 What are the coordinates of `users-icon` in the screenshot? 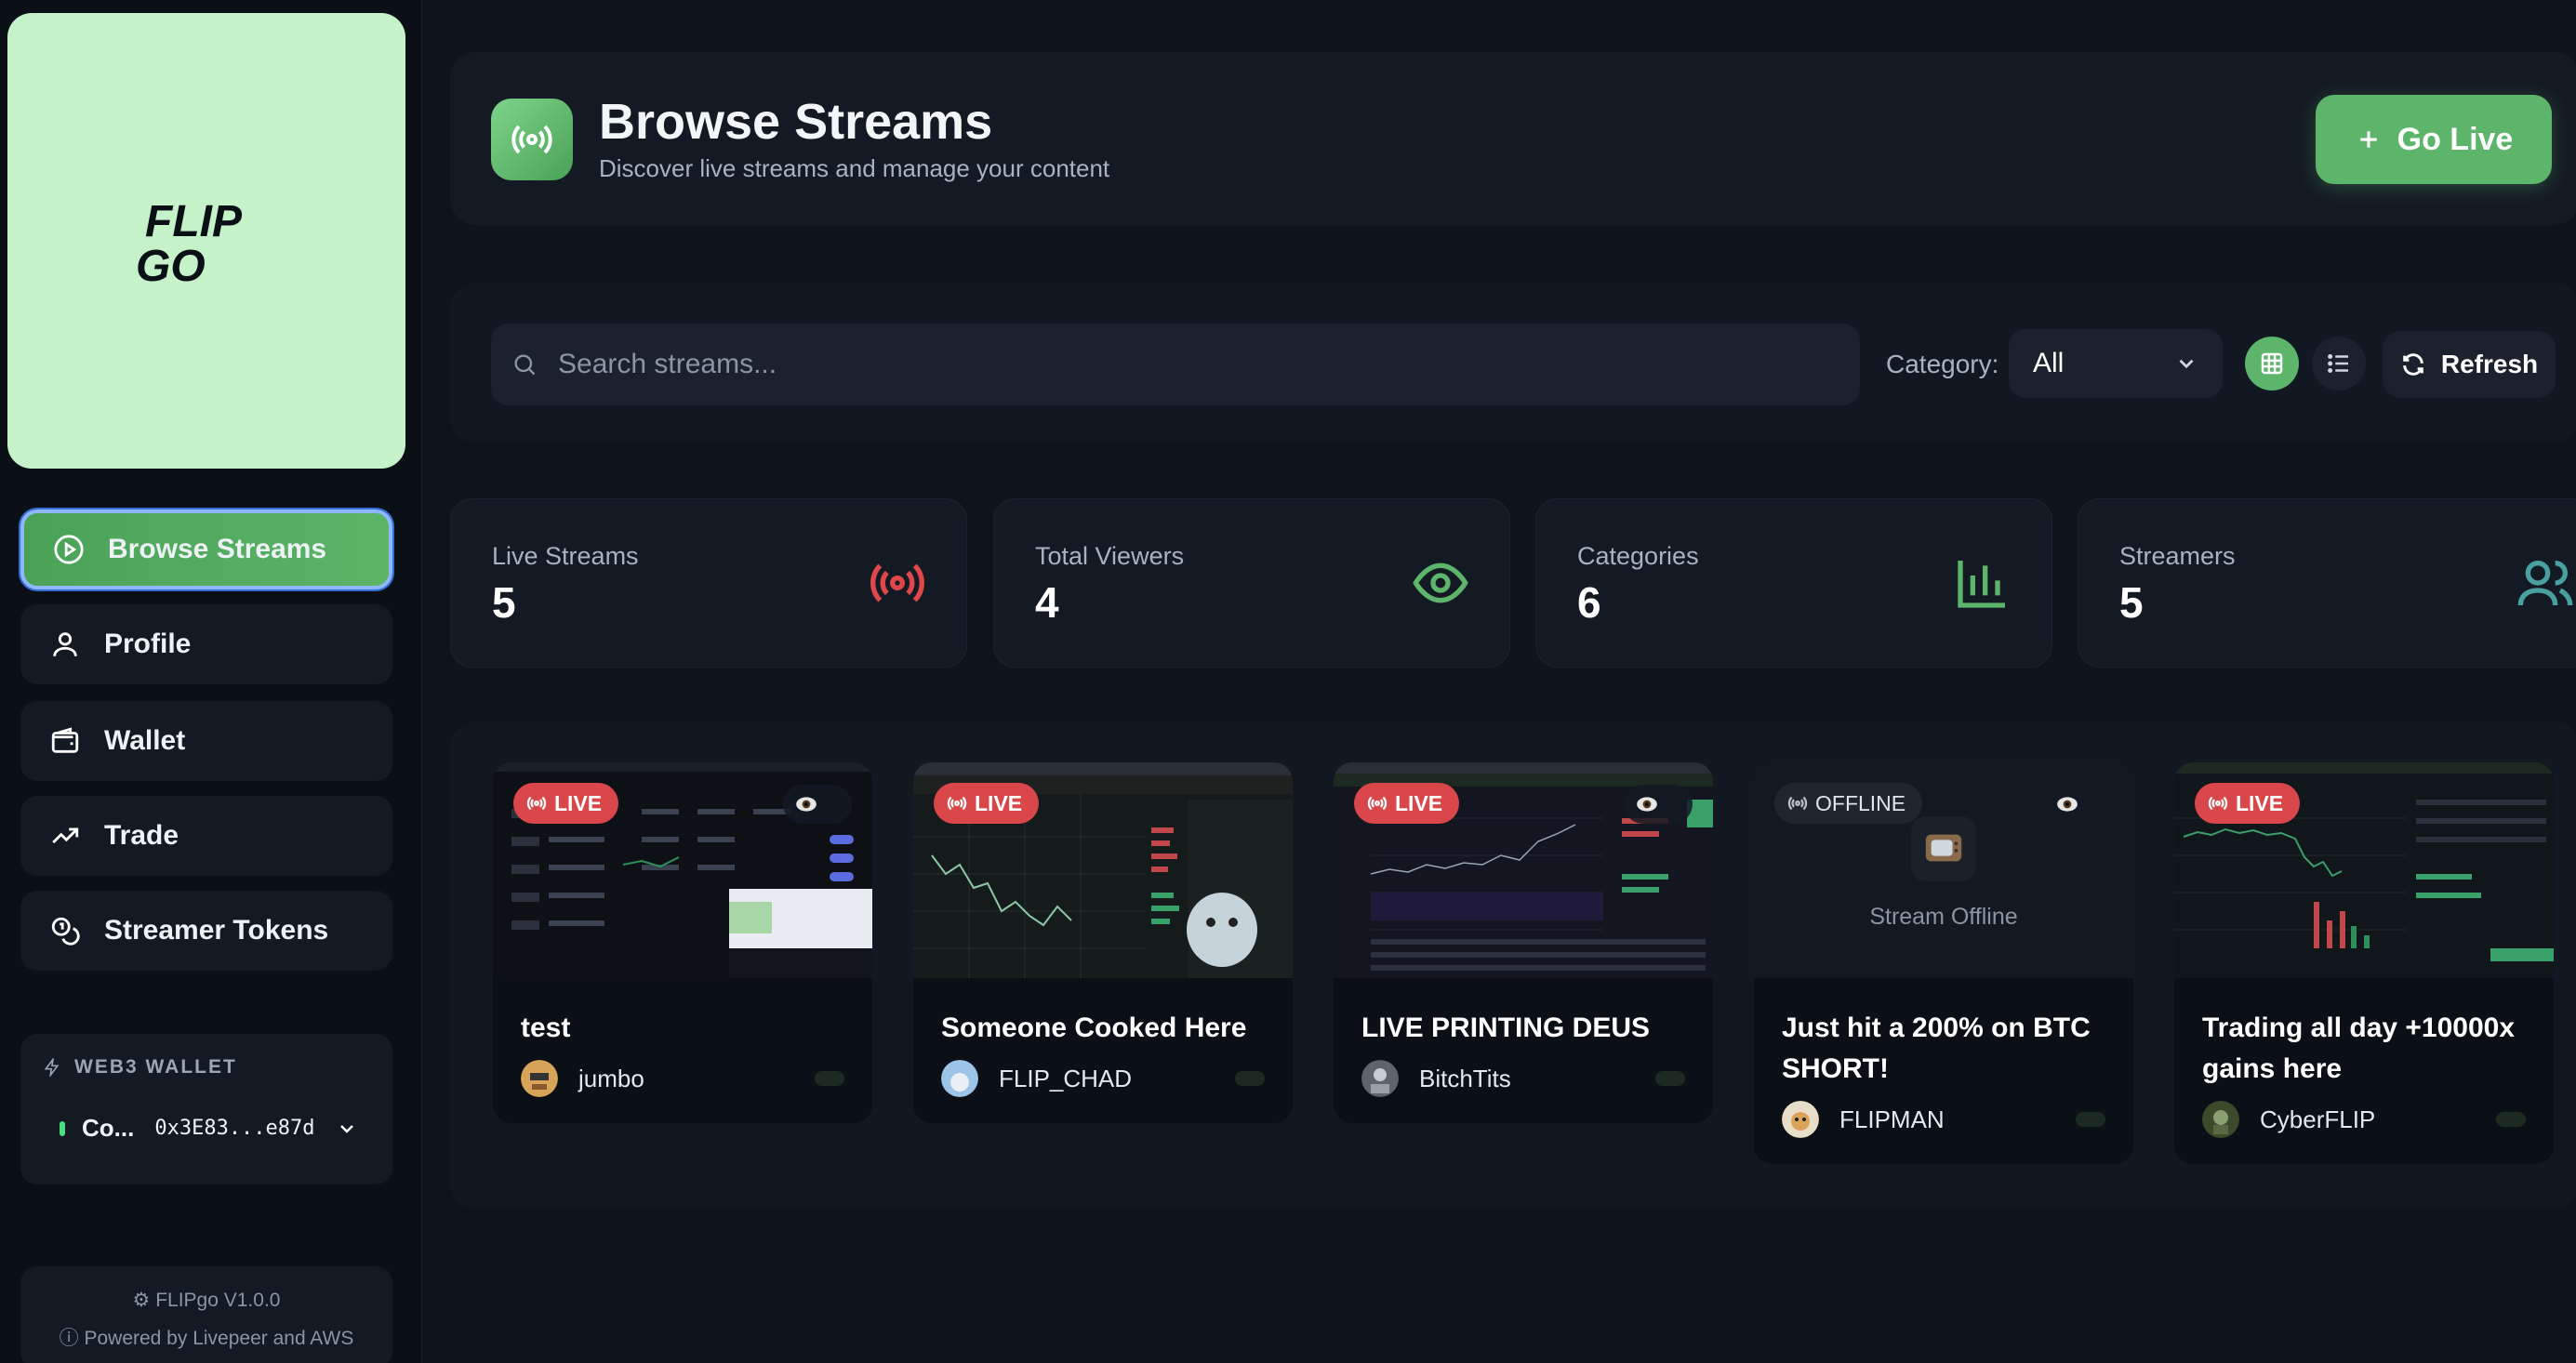 It's located at (2545, 583).